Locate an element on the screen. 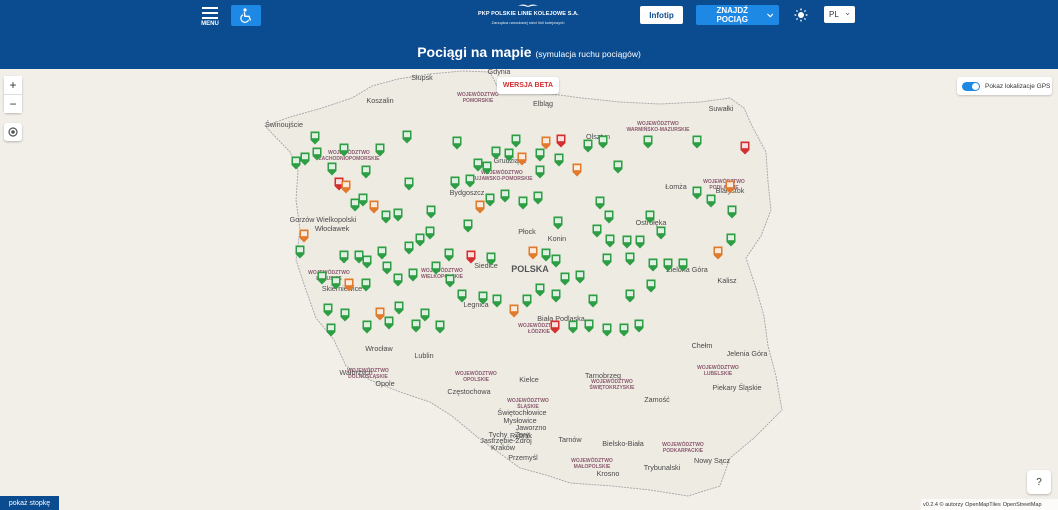 This screenshot has width=1058, height=510. city-label: Kraków is located at coordinates (503, 447).